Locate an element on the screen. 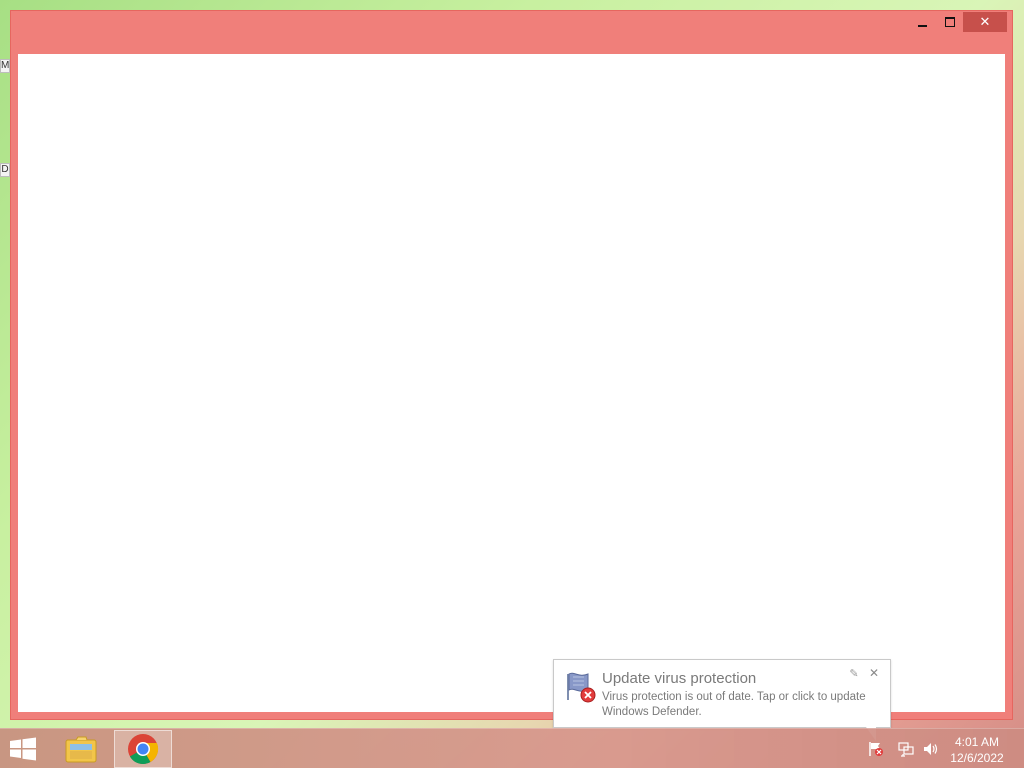 Image resolution: width=1024 pixels, height=768 pixels. windows-defender-flag-icon is located at coordinates (581, 687).